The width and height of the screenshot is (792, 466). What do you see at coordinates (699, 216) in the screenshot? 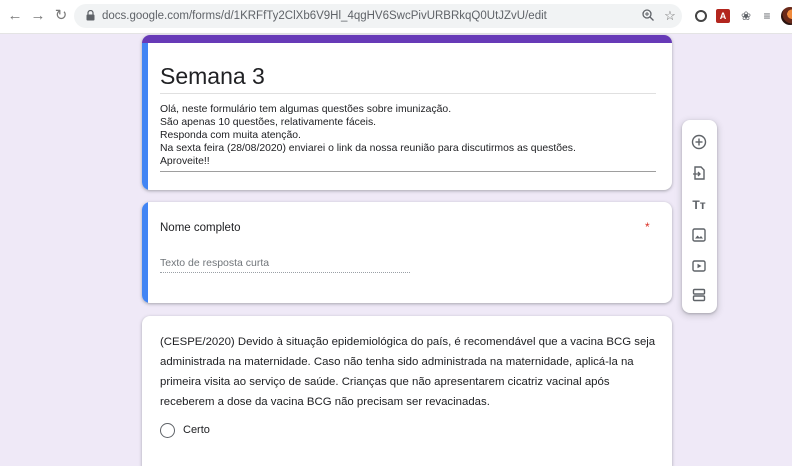
I see `side-toolbar: Tт` at bounding box center [699, 216].